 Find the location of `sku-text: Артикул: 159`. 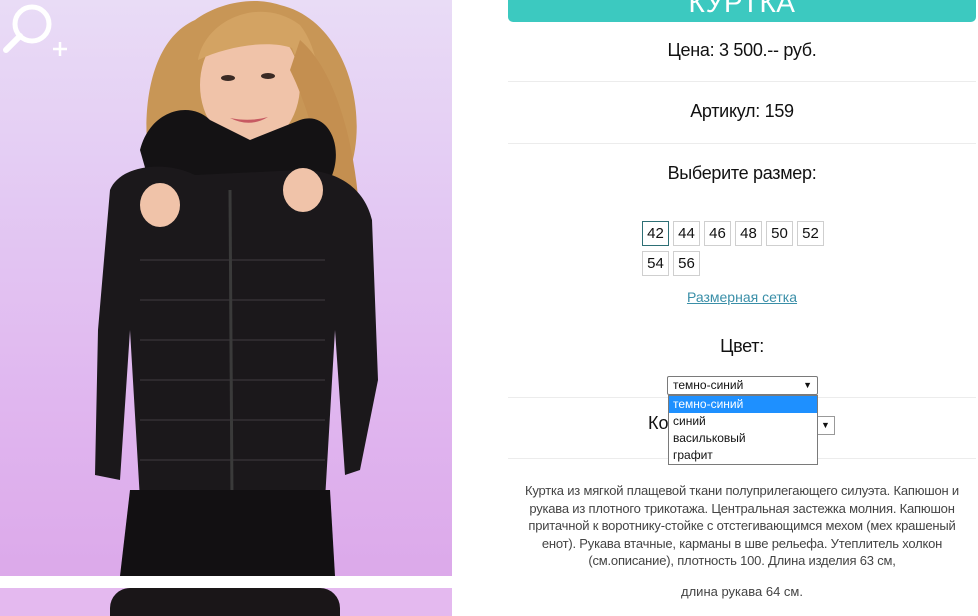

sku-text: Артикул: 159 is located at coordinates (742, 111).